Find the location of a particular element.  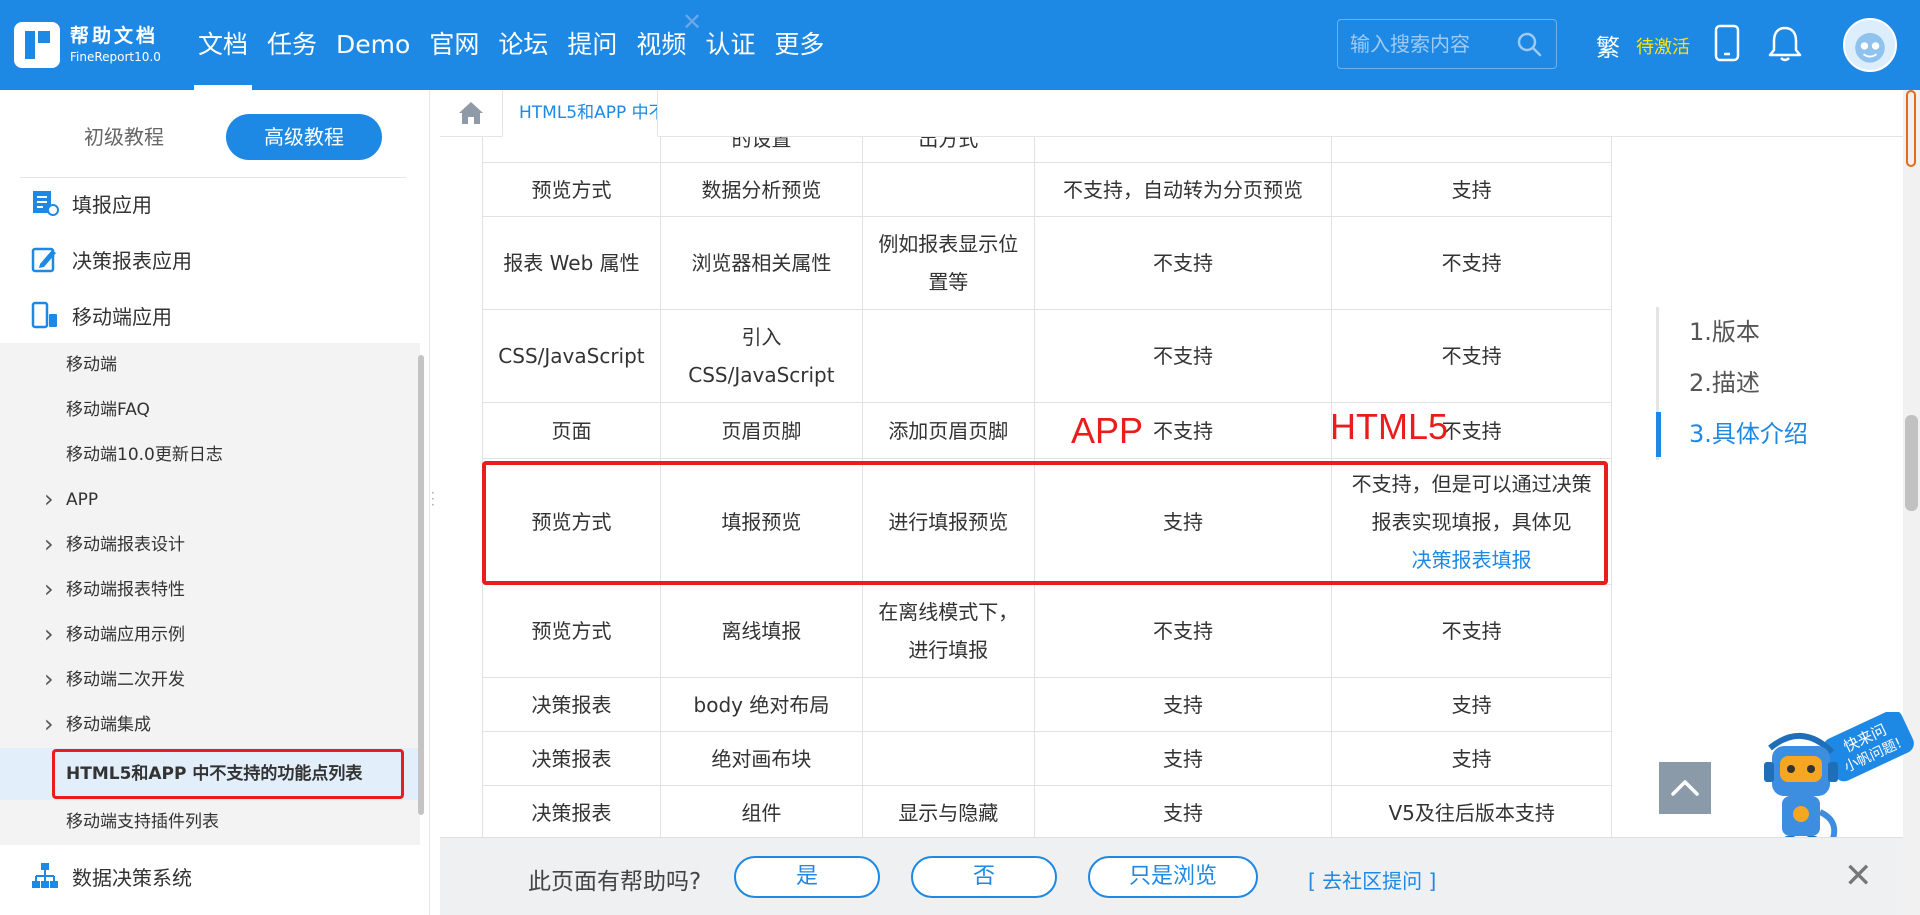

feedback-browse-button: 只是浏览 is located at coordinates (1173, 877).